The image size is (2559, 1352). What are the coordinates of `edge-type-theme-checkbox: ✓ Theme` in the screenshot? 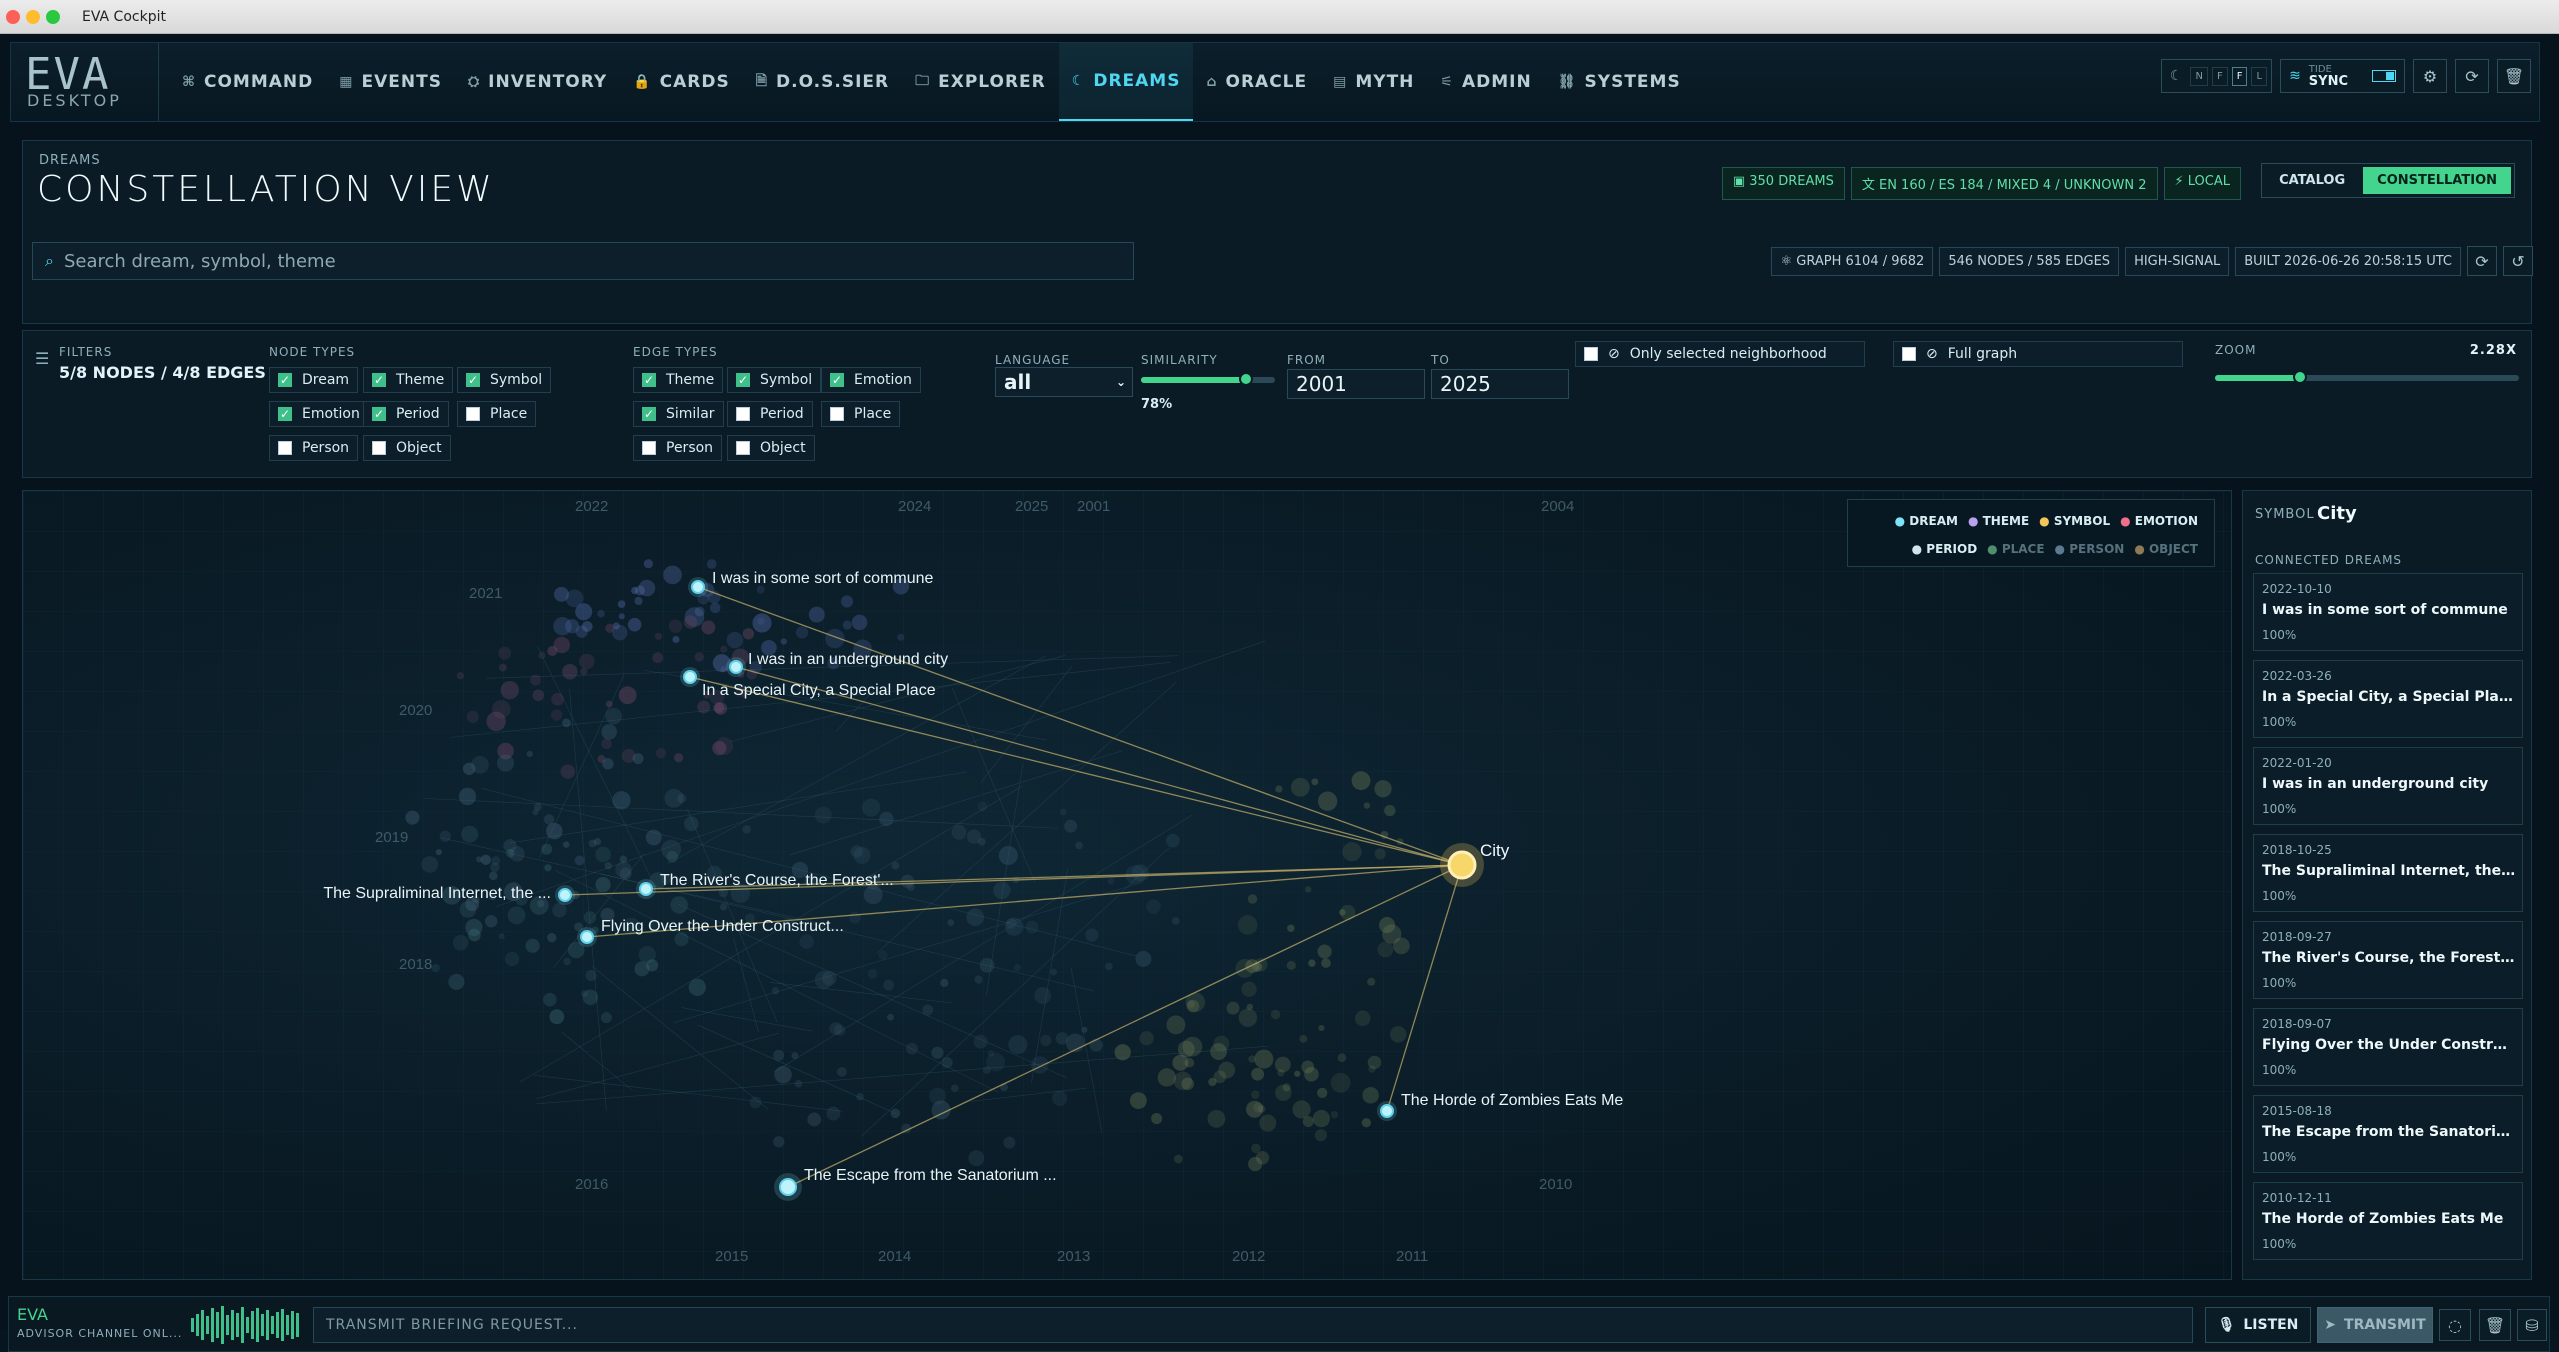 It's located at (678, 380).